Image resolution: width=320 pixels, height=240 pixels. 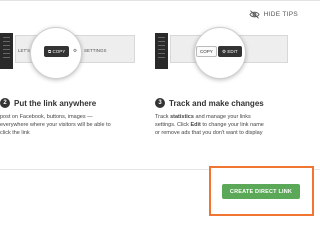 I want to click on step-title: 2 Put the link anywhere, so click(x=75, y=103).